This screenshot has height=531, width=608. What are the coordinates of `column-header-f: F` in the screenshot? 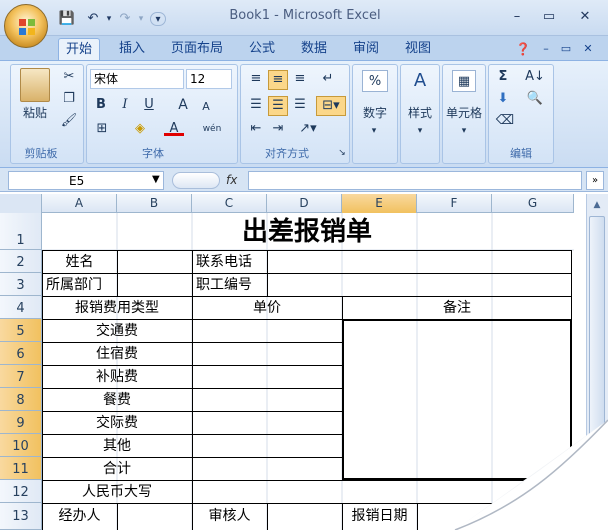 It's located at (454, 203).